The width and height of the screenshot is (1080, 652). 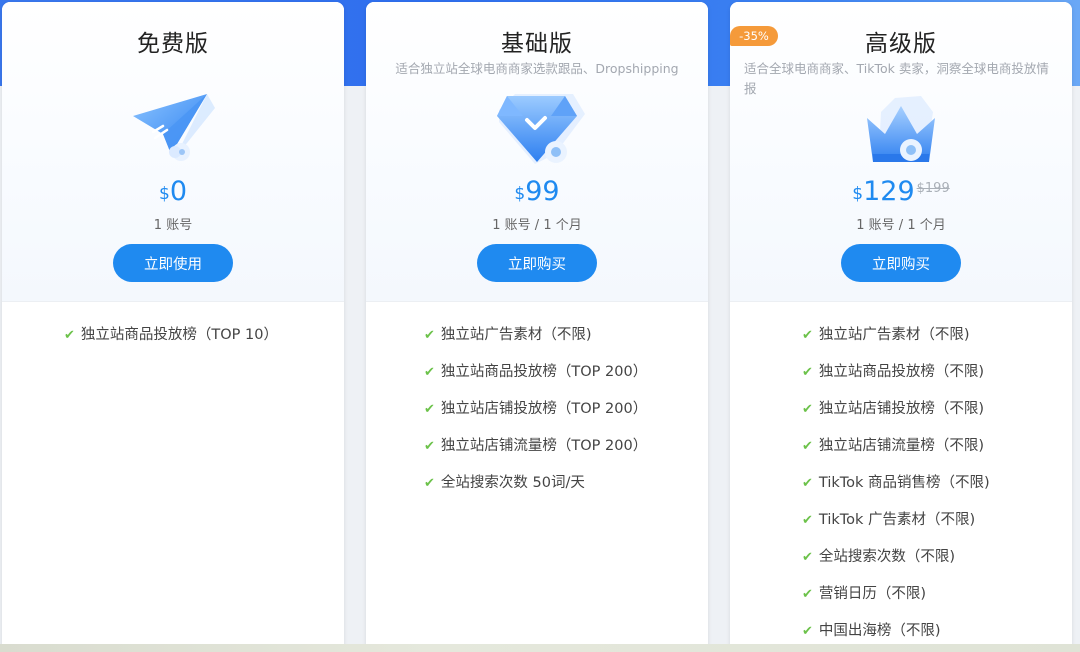 I want to click on feature-list: ✔ 独立站商品投放榜（TOP 10）, so click(x=171, y=342).